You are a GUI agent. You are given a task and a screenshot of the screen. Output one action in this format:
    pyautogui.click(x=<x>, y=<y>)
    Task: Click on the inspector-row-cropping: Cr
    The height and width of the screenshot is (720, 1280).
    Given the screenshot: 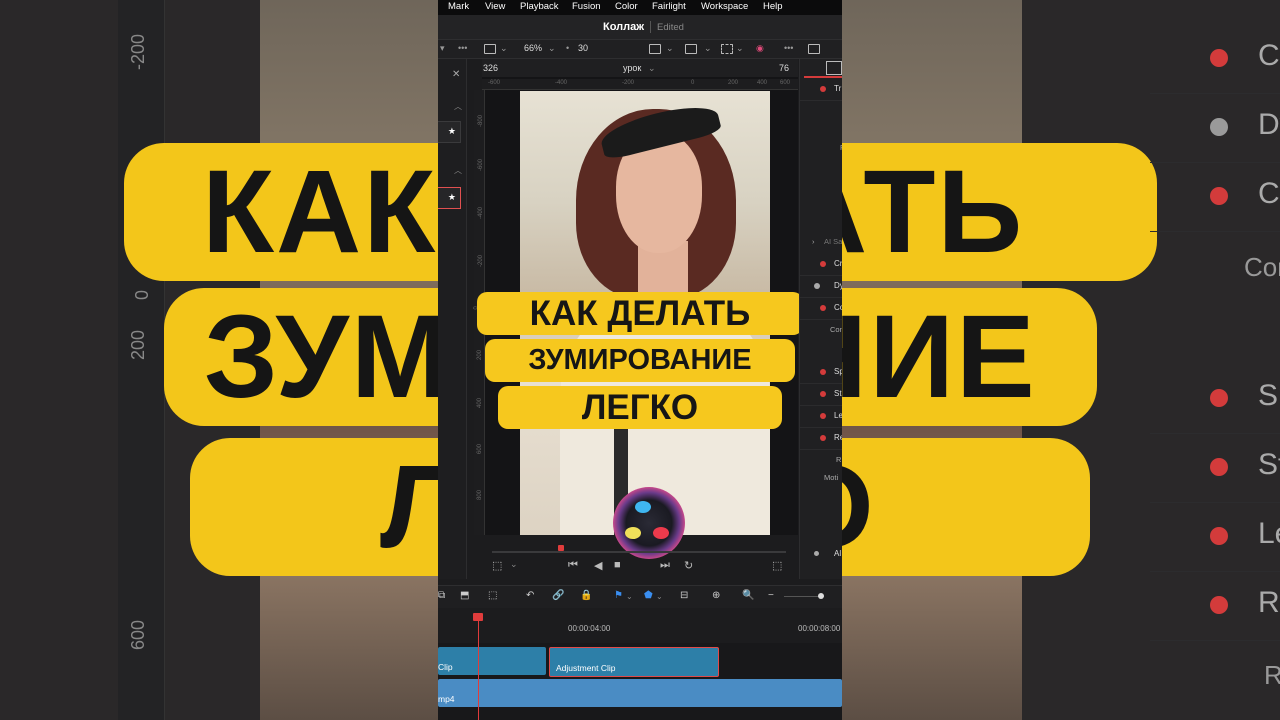 What is the action you would take?
    pyautogui.click(x=821, y=265)
    